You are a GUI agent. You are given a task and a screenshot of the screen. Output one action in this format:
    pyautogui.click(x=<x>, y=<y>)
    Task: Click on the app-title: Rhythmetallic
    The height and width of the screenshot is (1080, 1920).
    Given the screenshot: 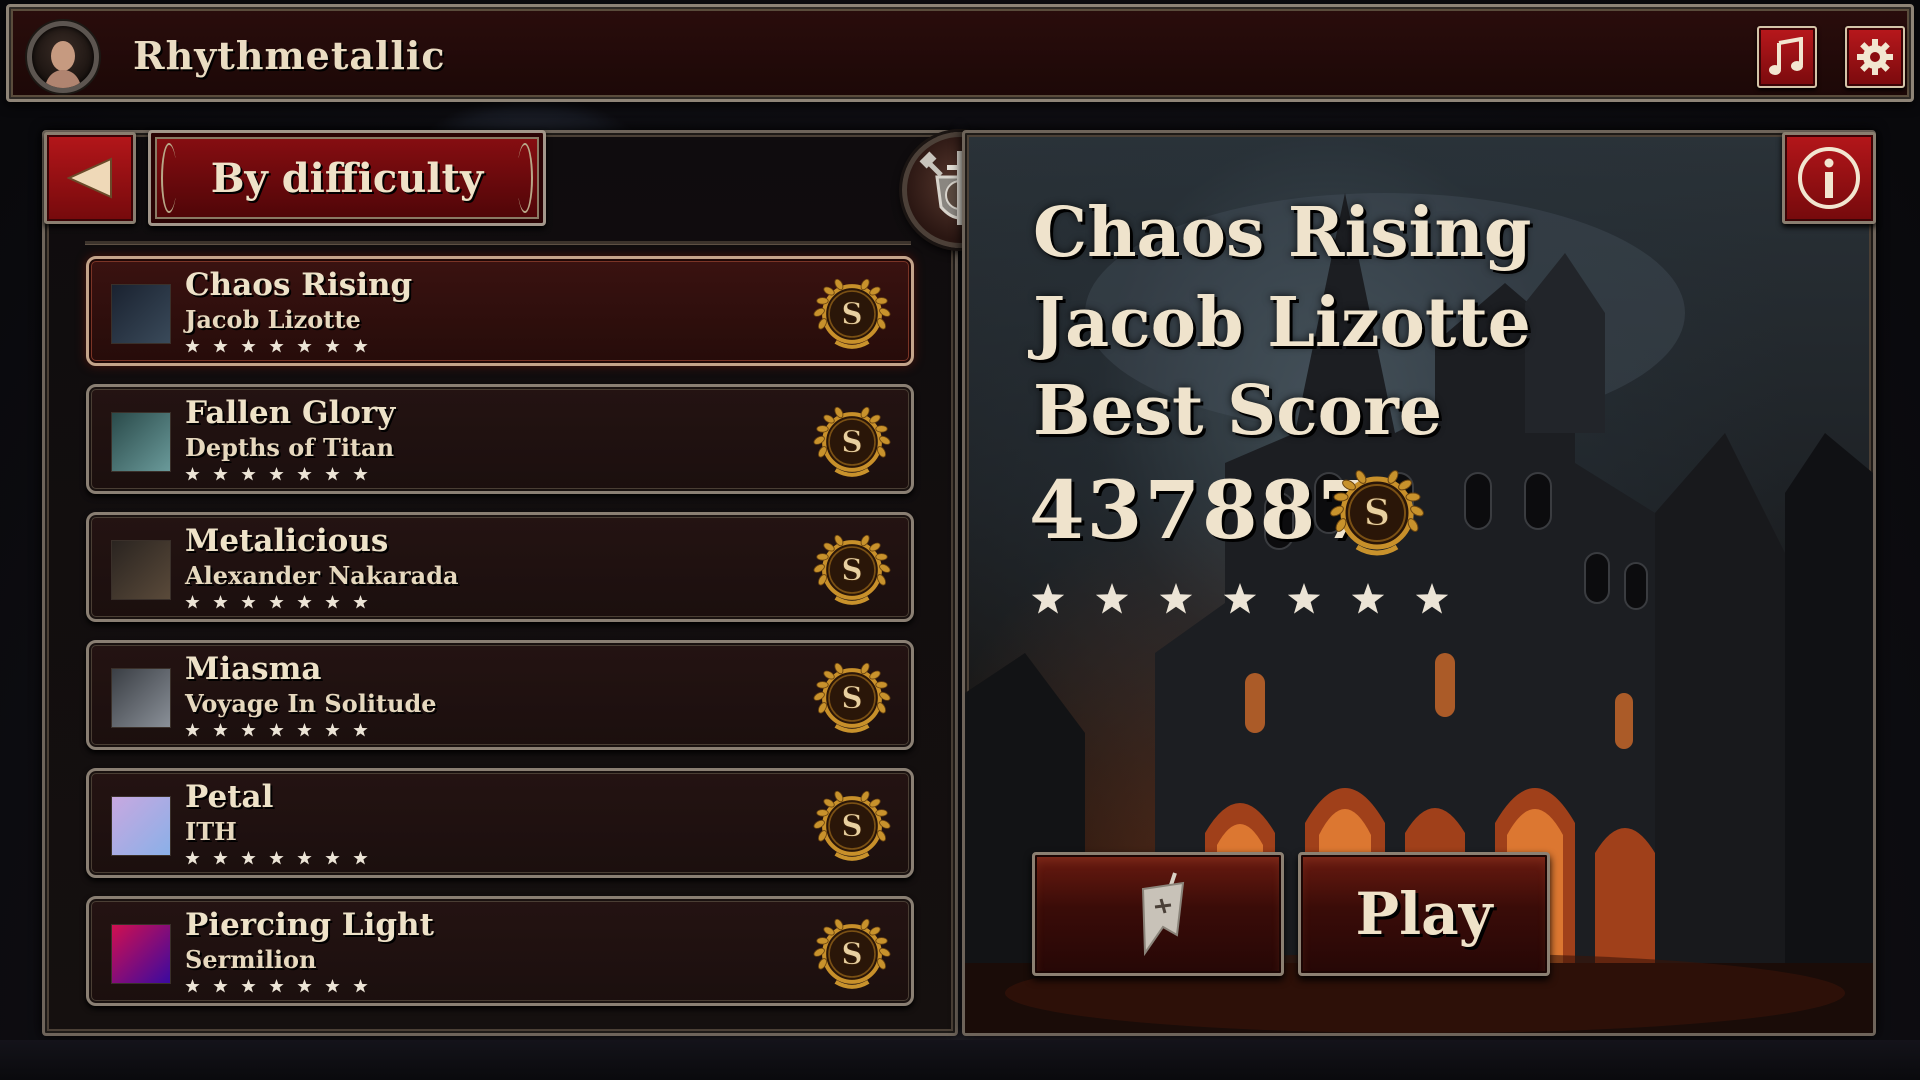 What is the action you would take?
    pyautogui.click(x=289, y=55)
    